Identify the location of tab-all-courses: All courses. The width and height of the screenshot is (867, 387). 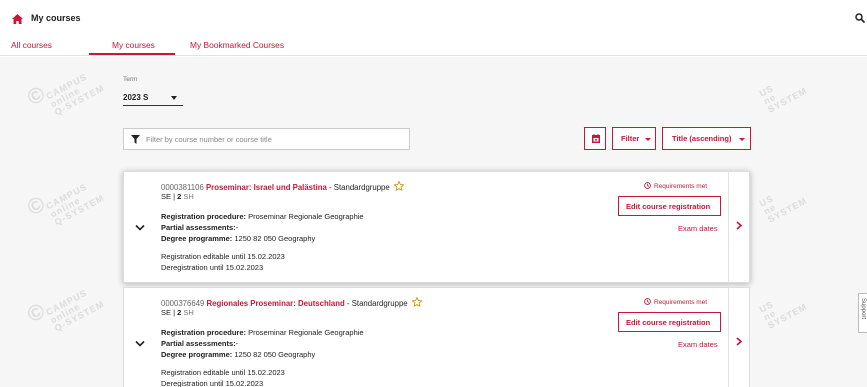
(31, 45).